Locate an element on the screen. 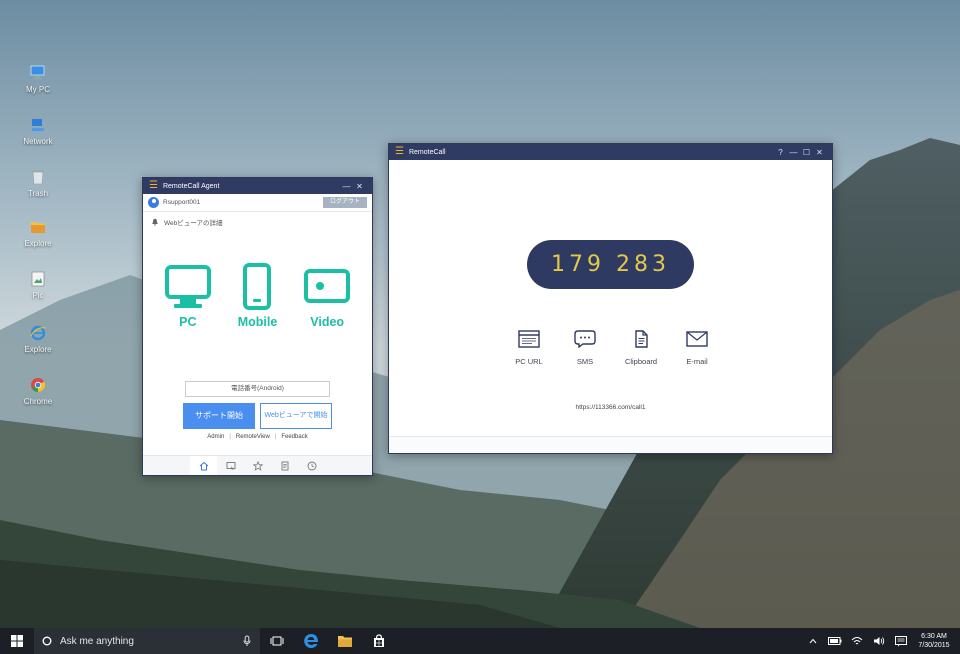 Image resolution: width=960 pixels, height=654 pixels. picture-icon is located at coordinates (38, 279).